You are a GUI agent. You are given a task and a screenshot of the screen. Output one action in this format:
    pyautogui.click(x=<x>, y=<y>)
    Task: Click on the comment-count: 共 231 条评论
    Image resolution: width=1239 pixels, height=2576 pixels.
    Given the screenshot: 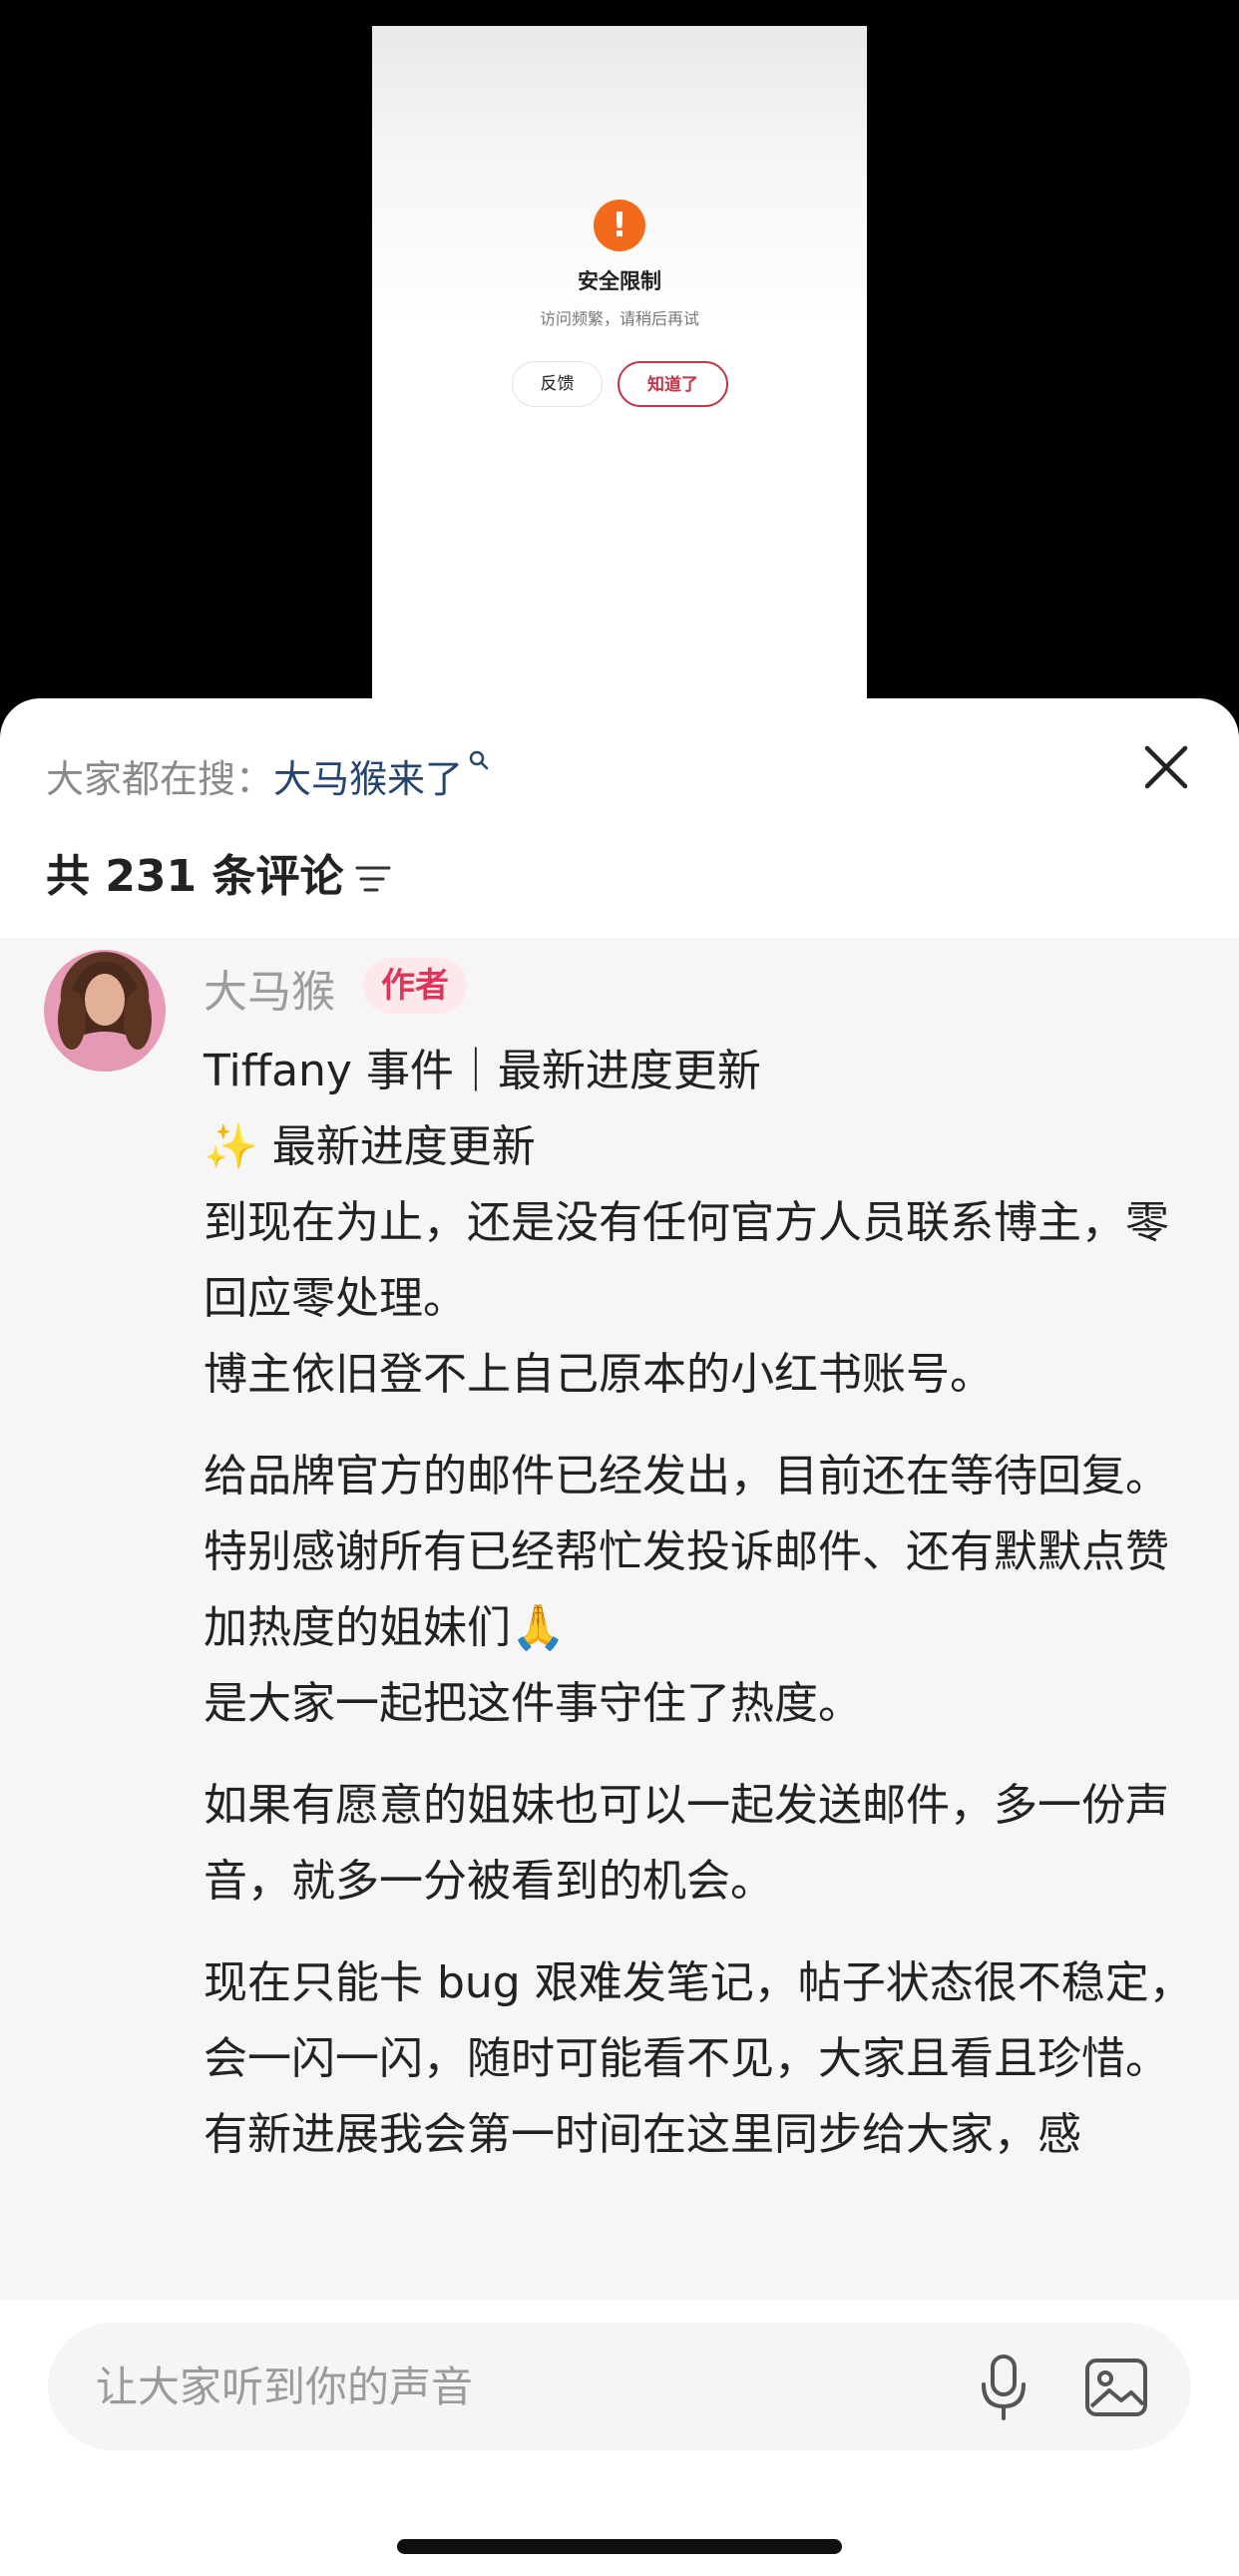 What is the action you would take?
    pyautogui.click(x=195, y=876)
    